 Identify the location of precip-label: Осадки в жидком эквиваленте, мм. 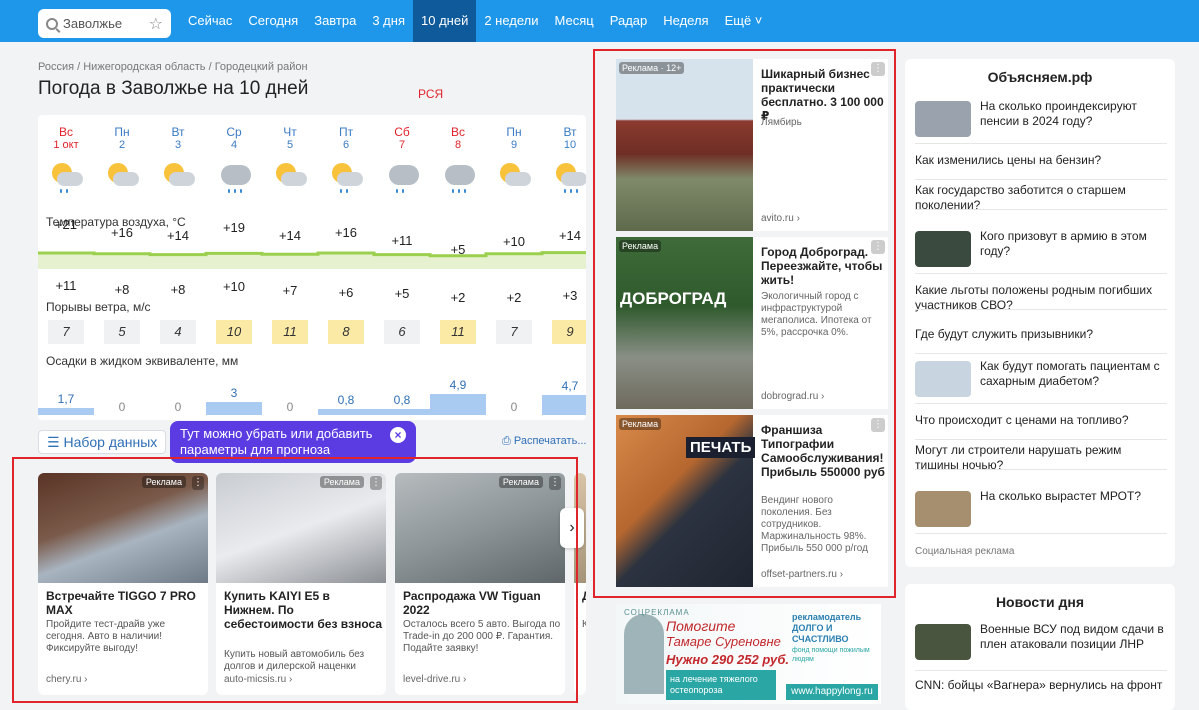
(142, 361).